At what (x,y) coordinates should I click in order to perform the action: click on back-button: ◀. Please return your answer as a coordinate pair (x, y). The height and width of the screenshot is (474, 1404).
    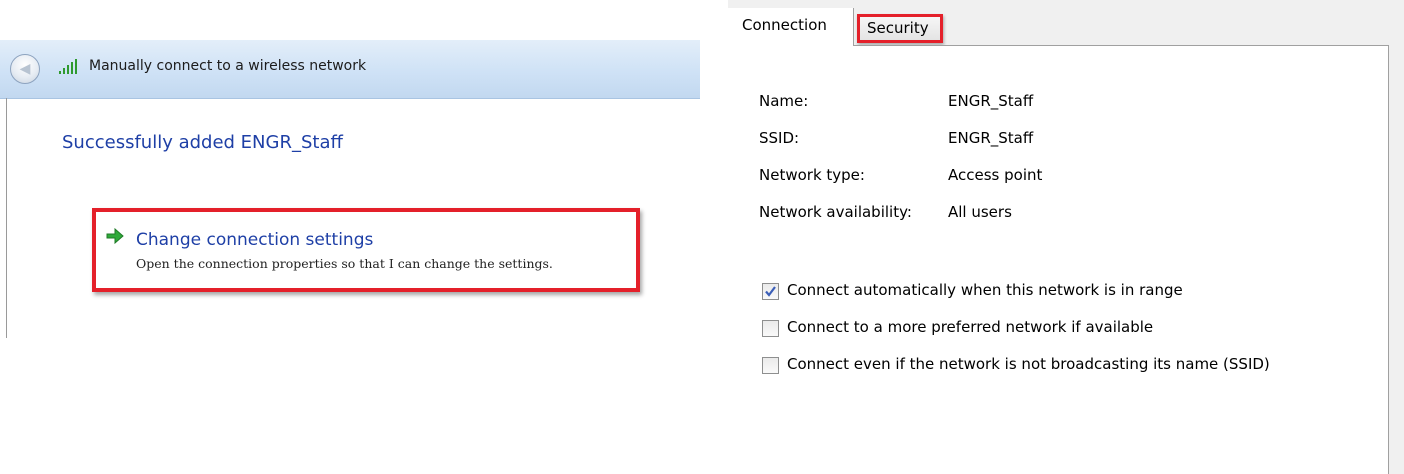
    Looking at the image, I should click on (25, 69).